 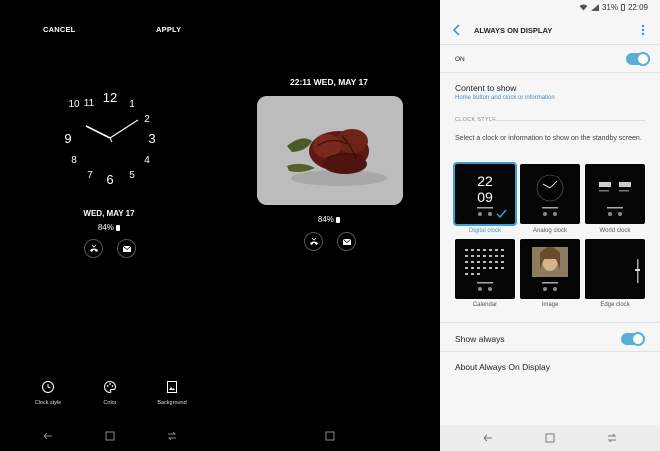 I want to click on tool-label: Color, so click(x=110, y=403).